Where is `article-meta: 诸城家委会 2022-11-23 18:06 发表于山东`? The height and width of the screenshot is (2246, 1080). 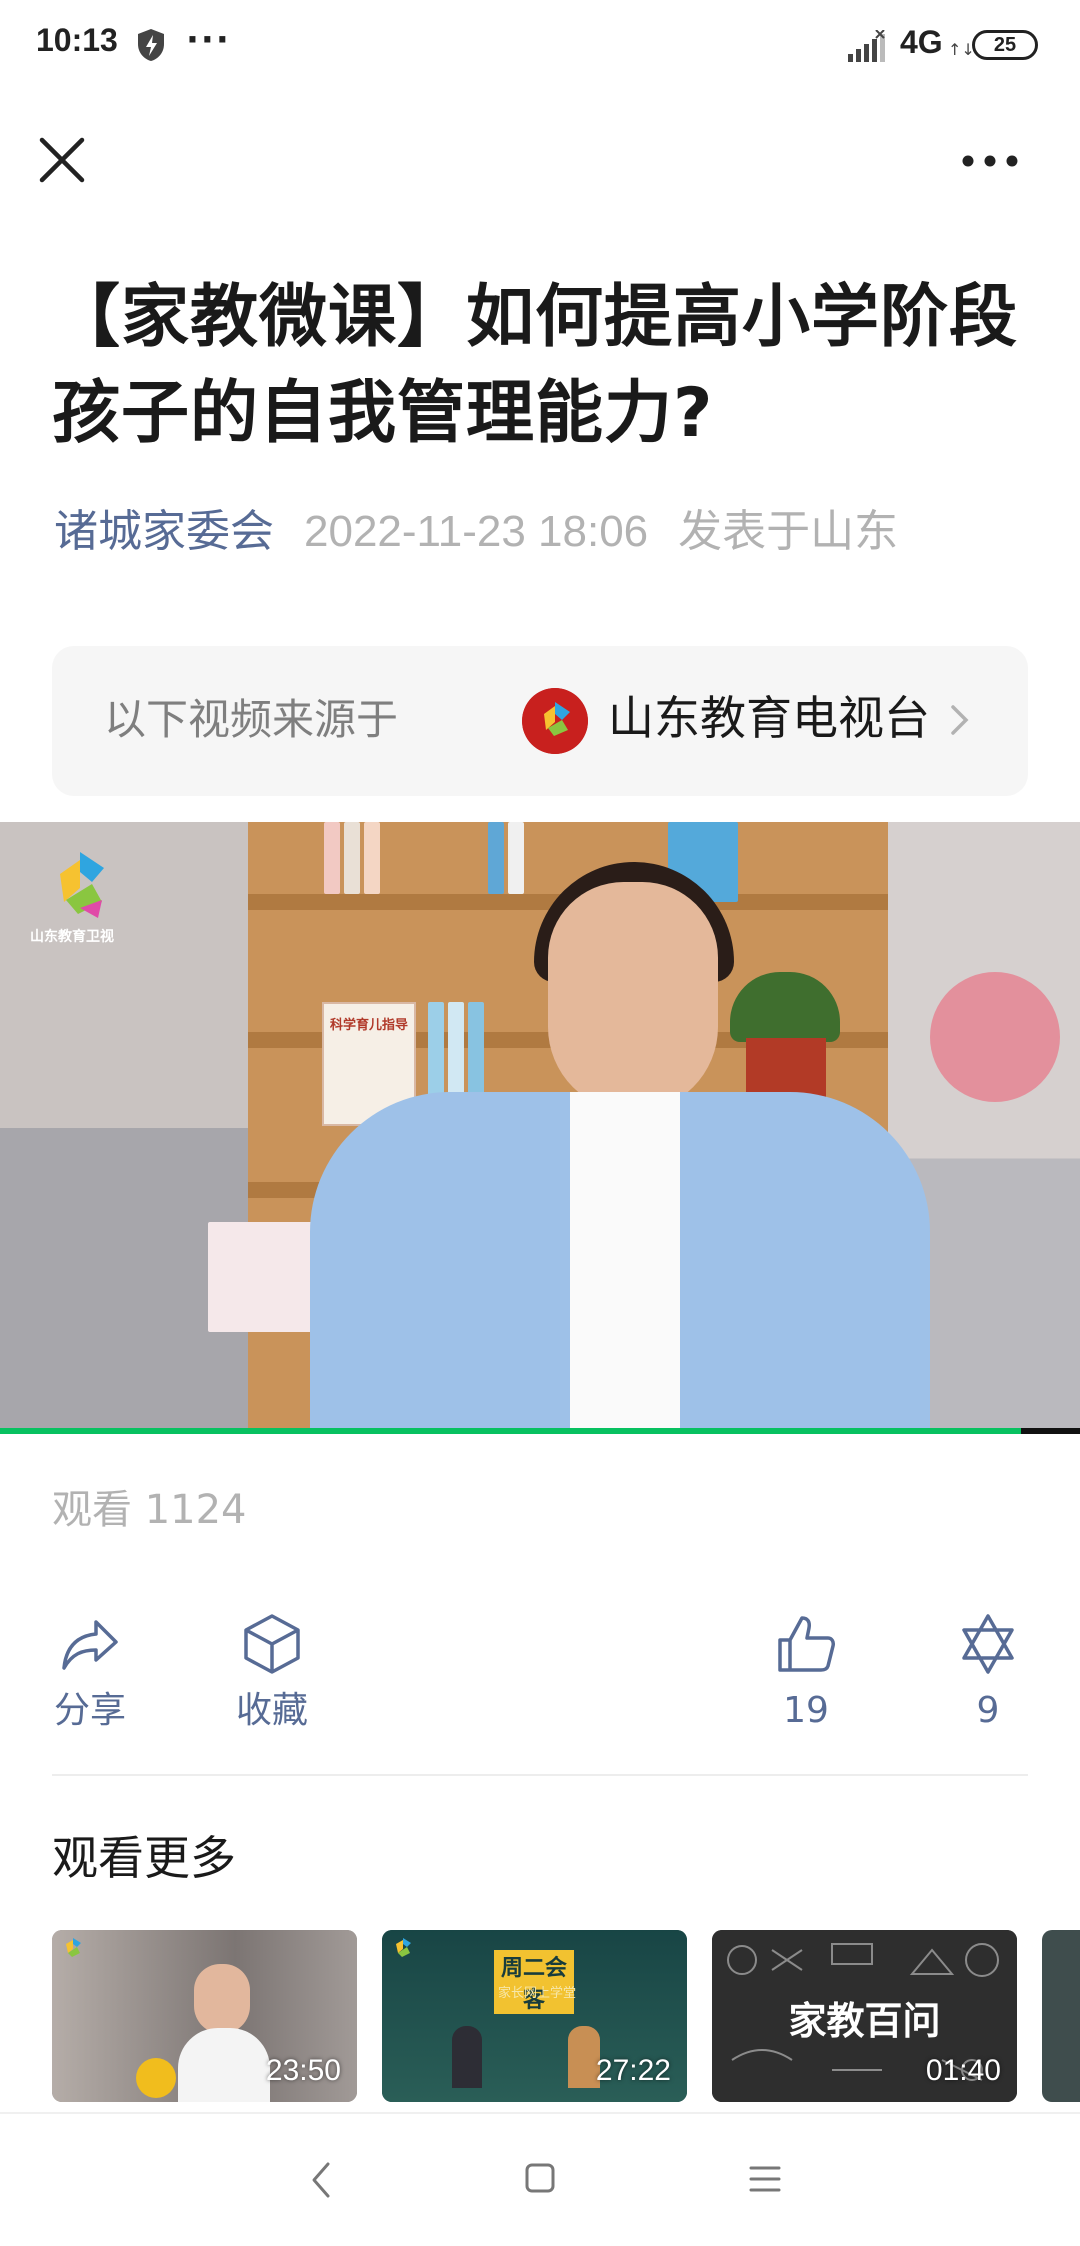 article-meta: 诸城家委会 2022-11-23 18:06 发表于山东 is located at coordinates (476, 532).